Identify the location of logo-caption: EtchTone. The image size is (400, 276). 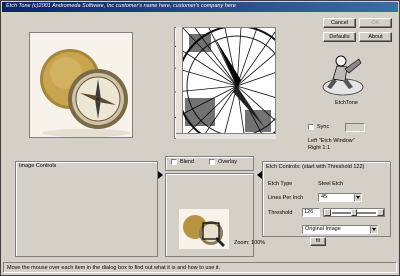
(346, 103).